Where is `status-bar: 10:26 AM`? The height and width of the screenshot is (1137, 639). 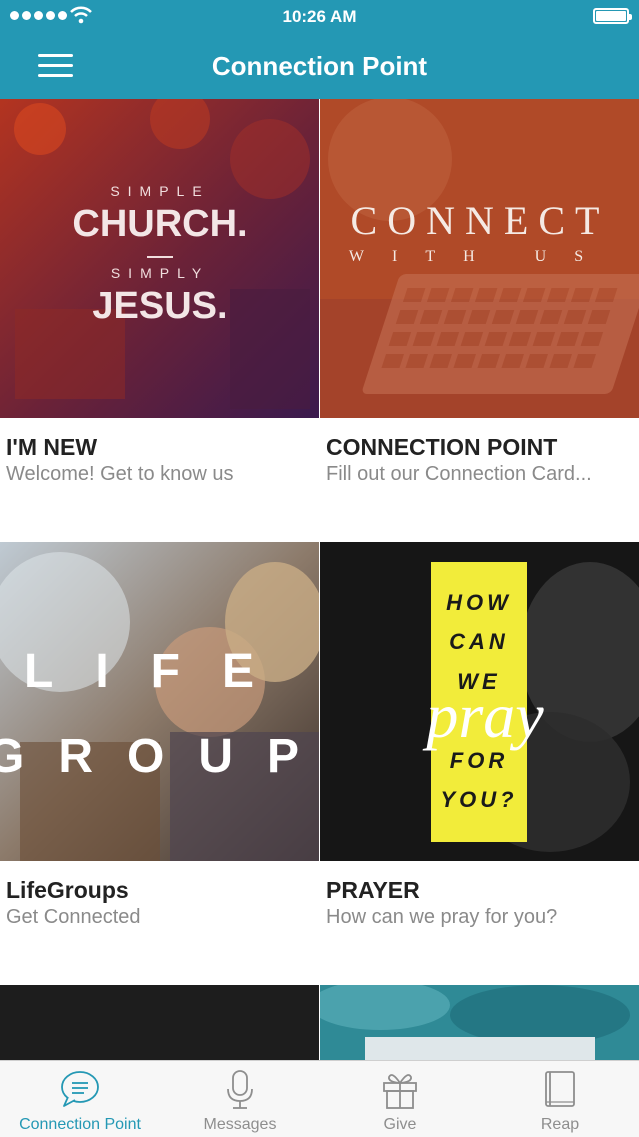
status-bar: 10:26 AM is located at coordinates (319, 17).